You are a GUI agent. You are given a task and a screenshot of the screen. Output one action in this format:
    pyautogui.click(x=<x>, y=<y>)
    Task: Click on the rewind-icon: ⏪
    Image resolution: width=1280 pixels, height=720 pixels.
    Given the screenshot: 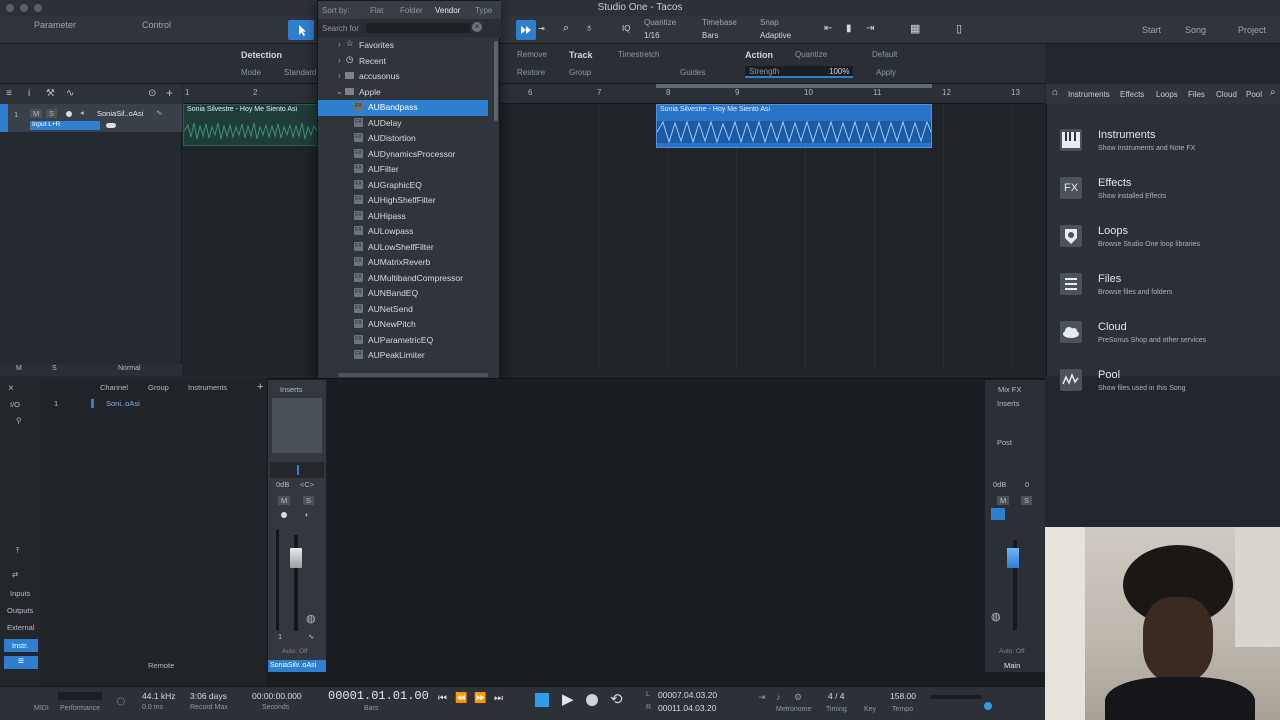 What is the action you would take?
    pyautogui.click(x=461, y=698)
    